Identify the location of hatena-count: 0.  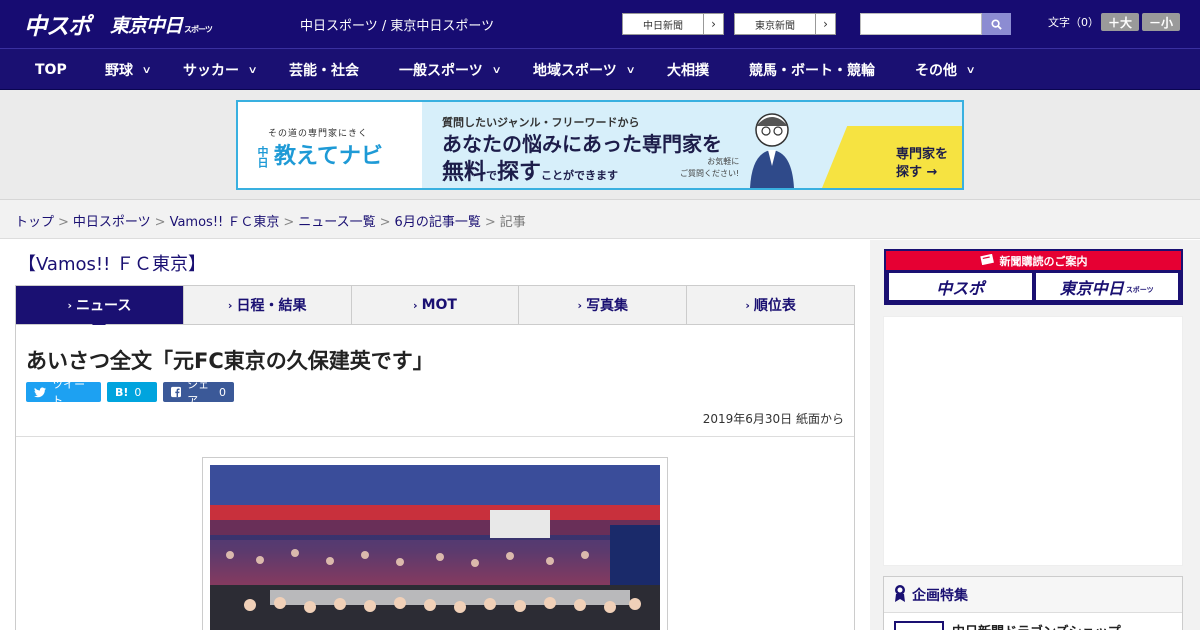
(138, 392).